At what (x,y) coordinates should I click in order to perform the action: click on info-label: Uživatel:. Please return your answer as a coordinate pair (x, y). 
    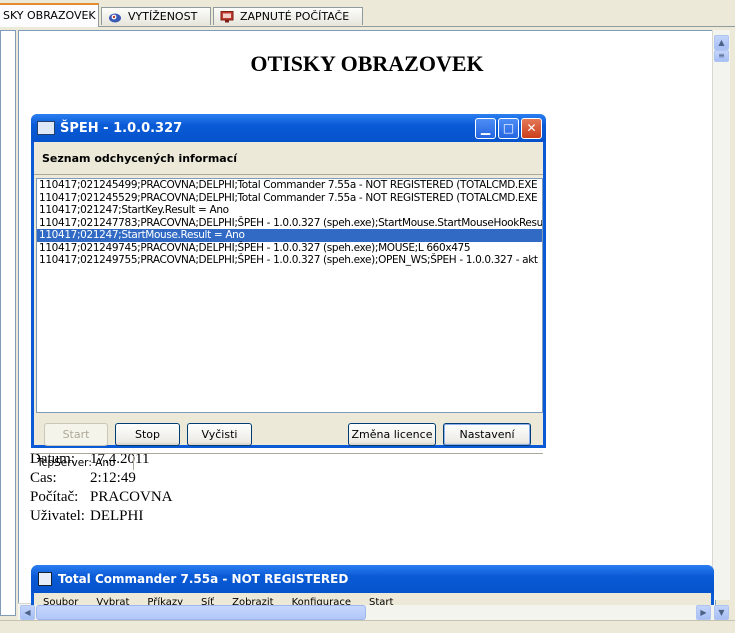
    Looking at the image, I should click on (57, 516).